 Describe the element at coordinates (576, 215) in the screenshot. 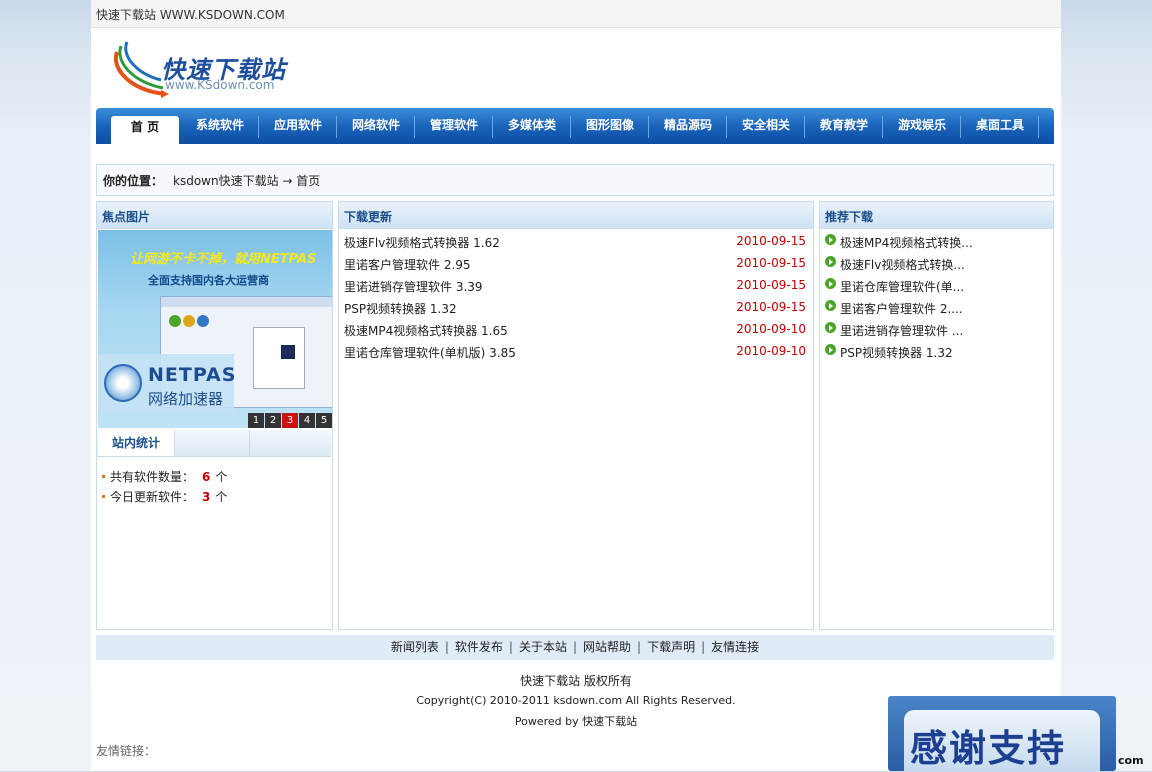

I see `downloads-panel-header: 下载更新` at that location.